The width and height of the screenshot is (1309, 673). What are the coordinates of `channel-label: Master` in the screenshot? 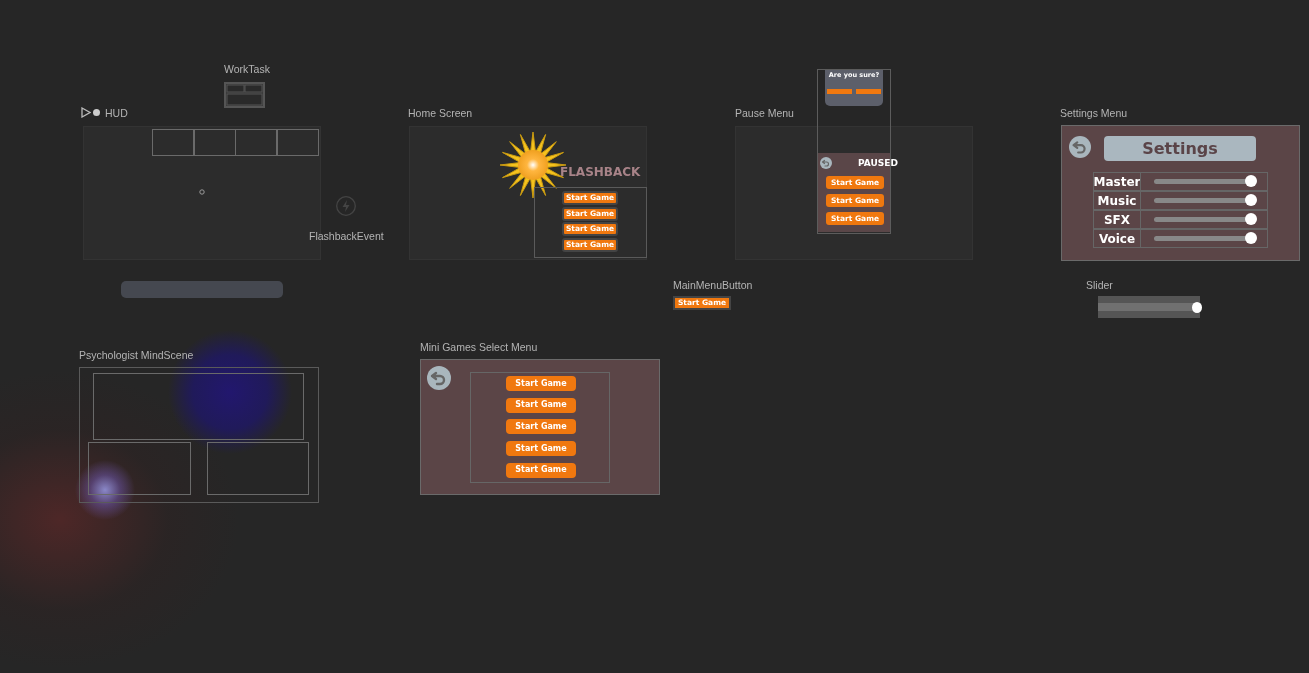 It's located at (1117, 181).